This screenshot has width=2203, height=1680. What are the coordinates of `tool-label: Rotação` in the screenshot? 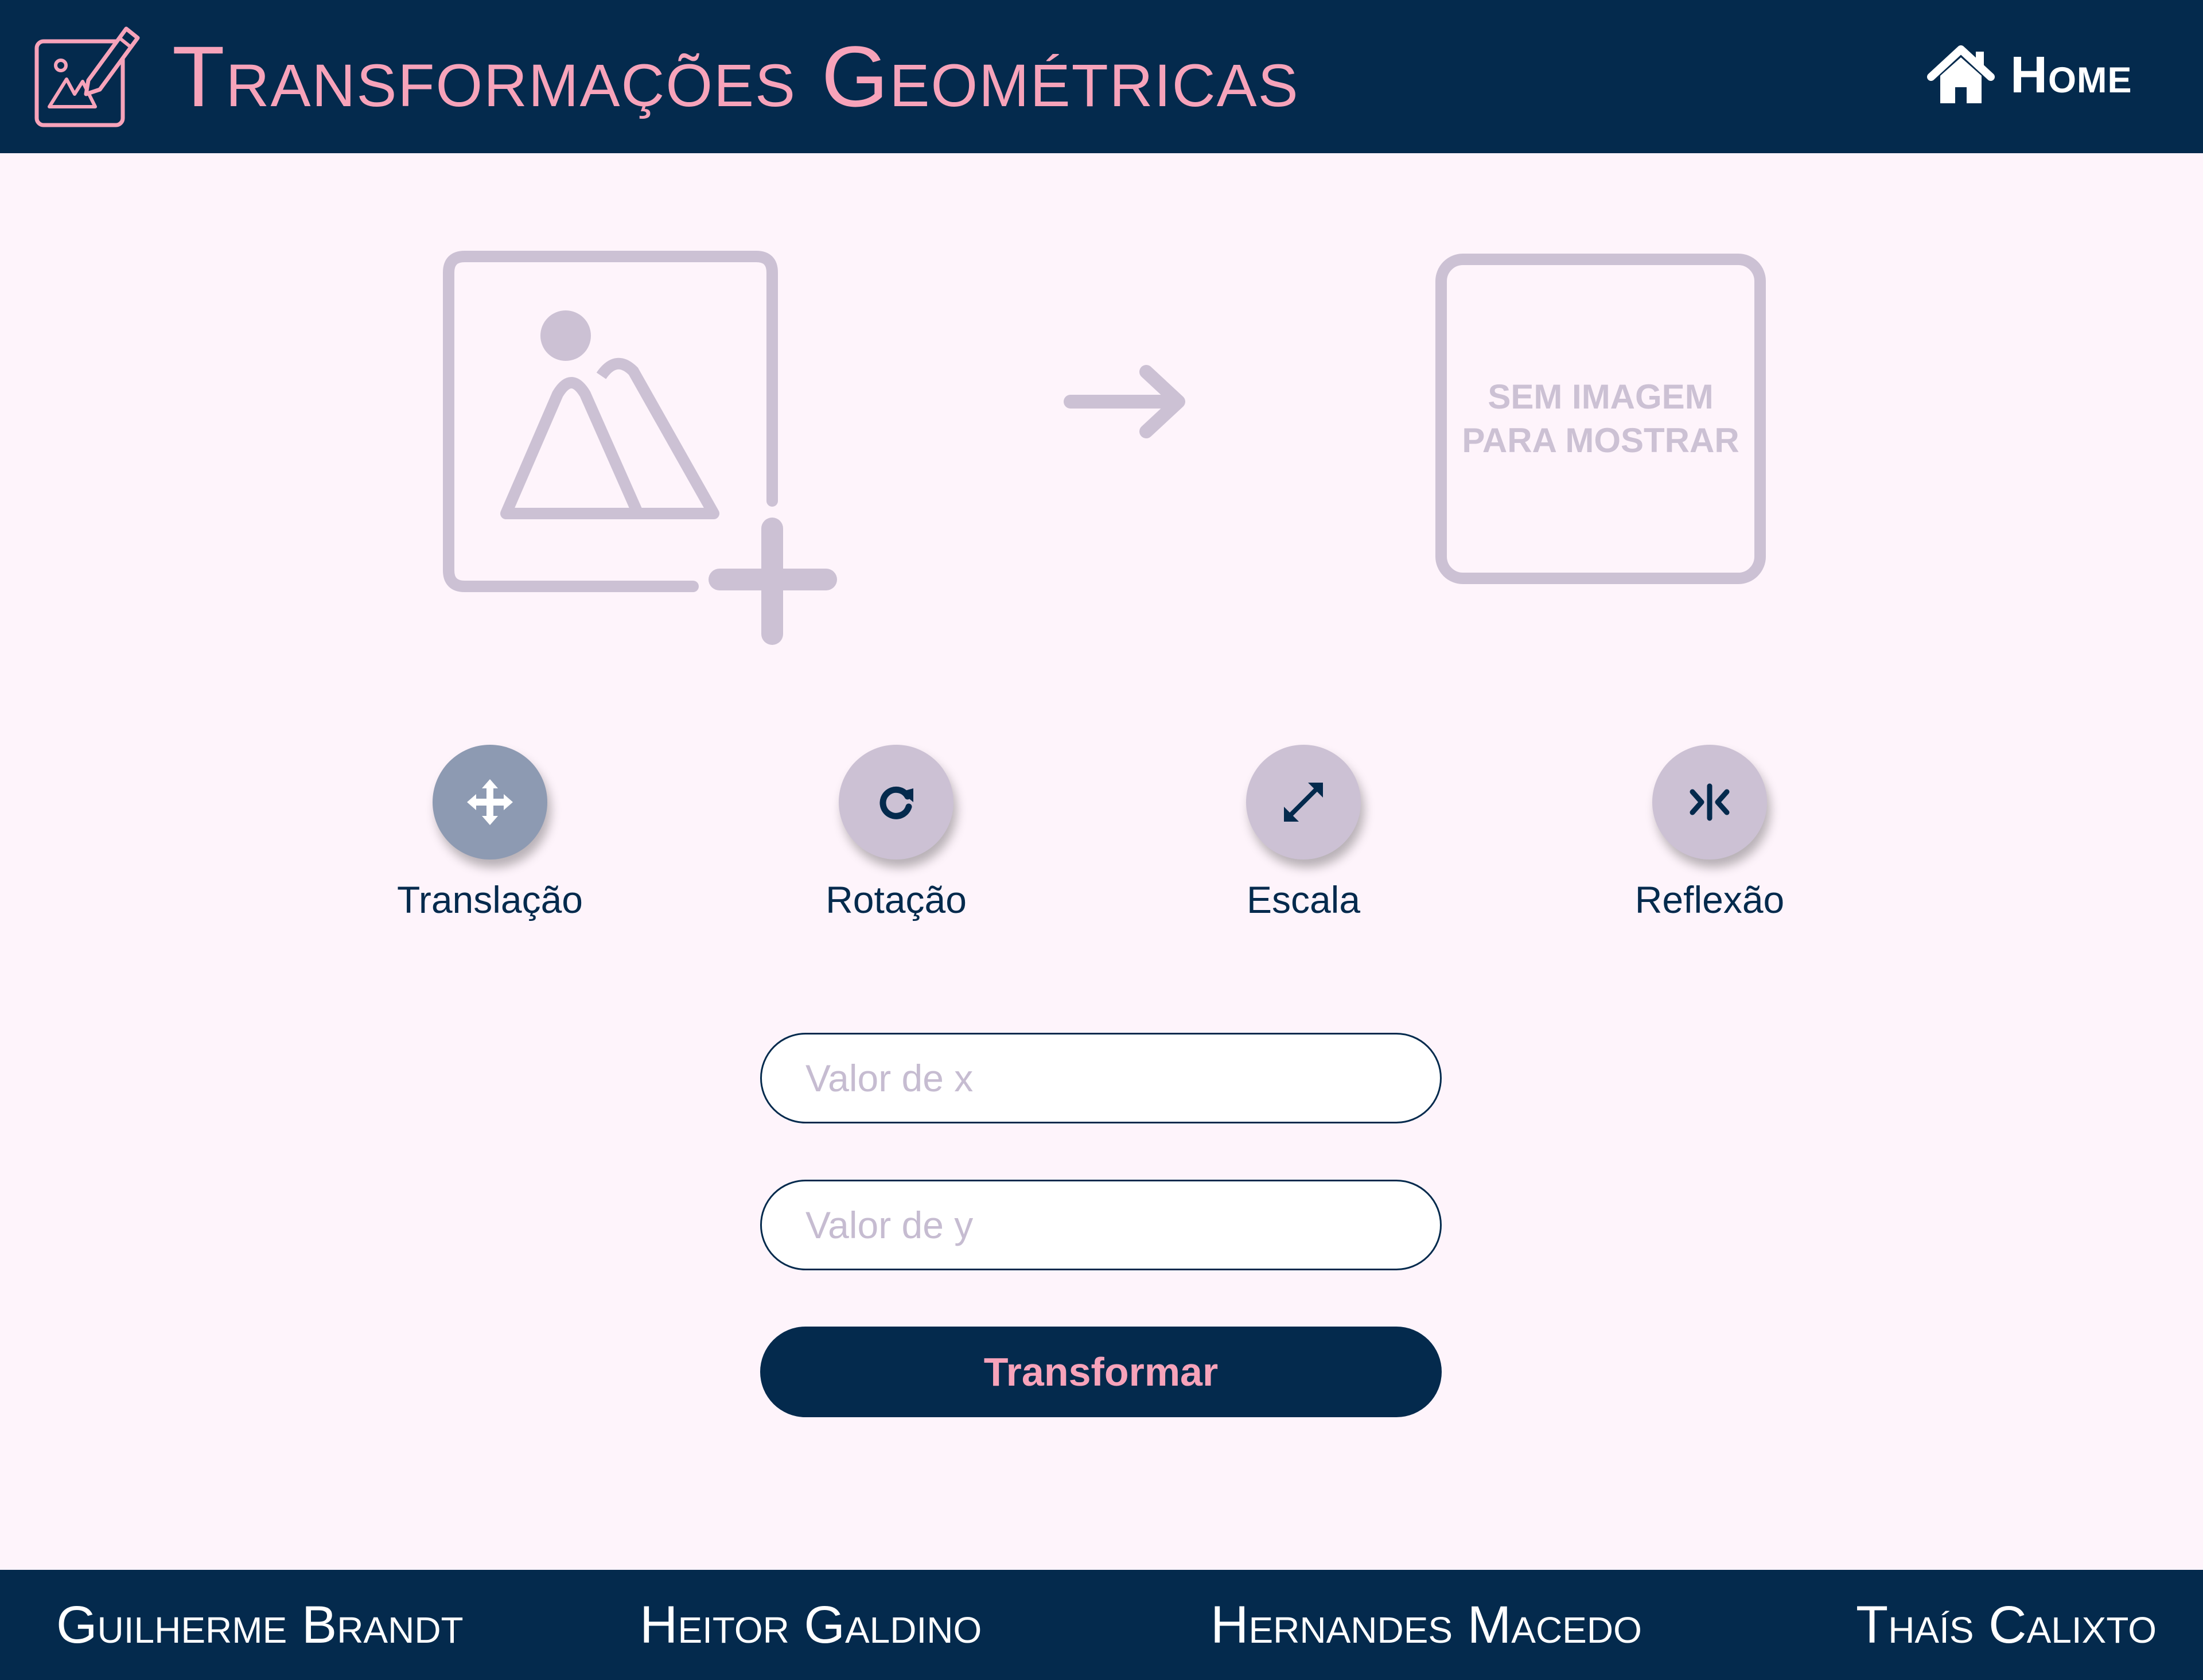 It's located at (897, 899).